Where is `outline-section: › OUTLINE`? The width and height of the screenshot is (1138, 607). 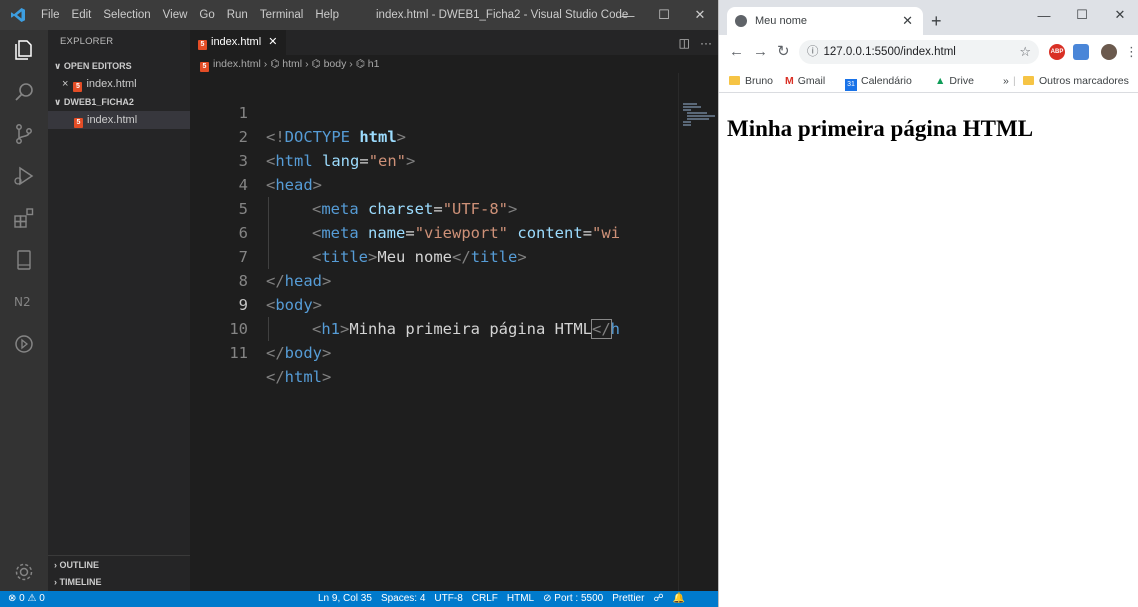
outline-section: › OUTLINE is located at coordinates (119, 565).